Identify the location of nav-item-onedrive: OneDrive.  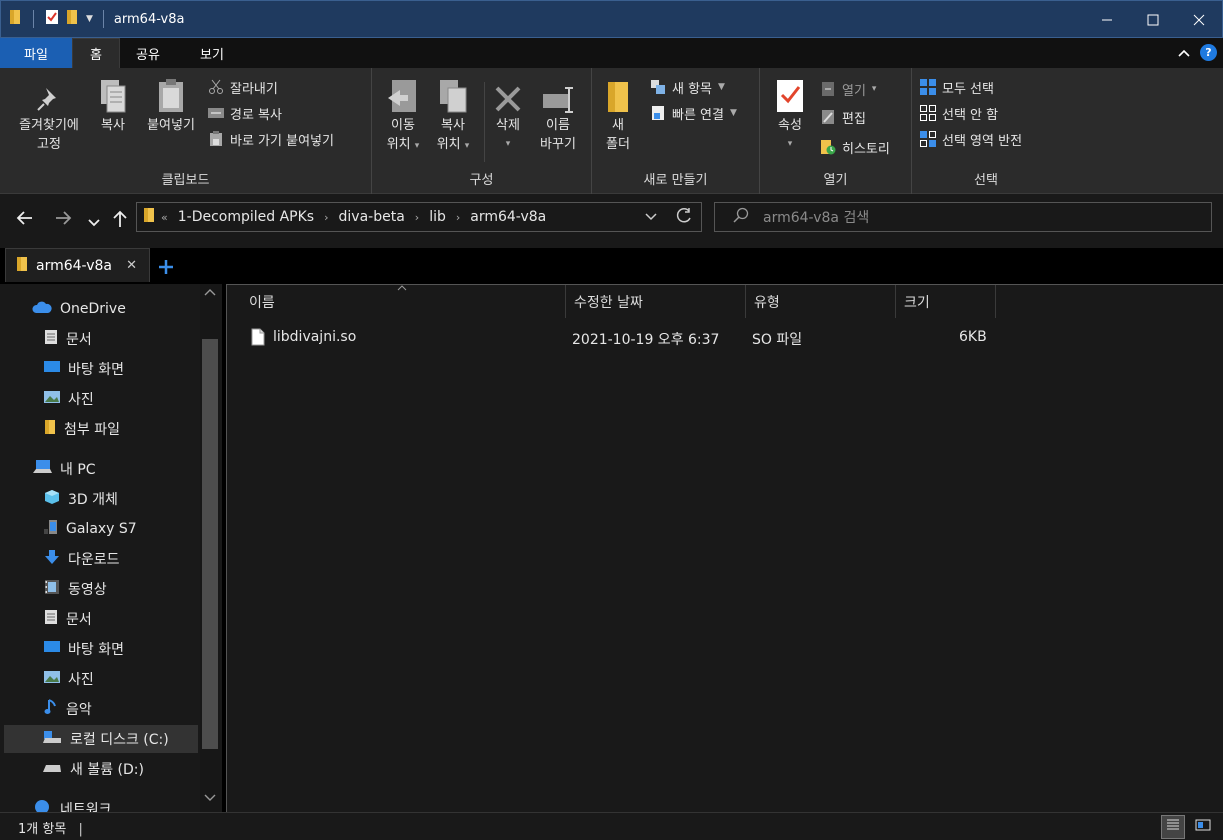
(79, 309).